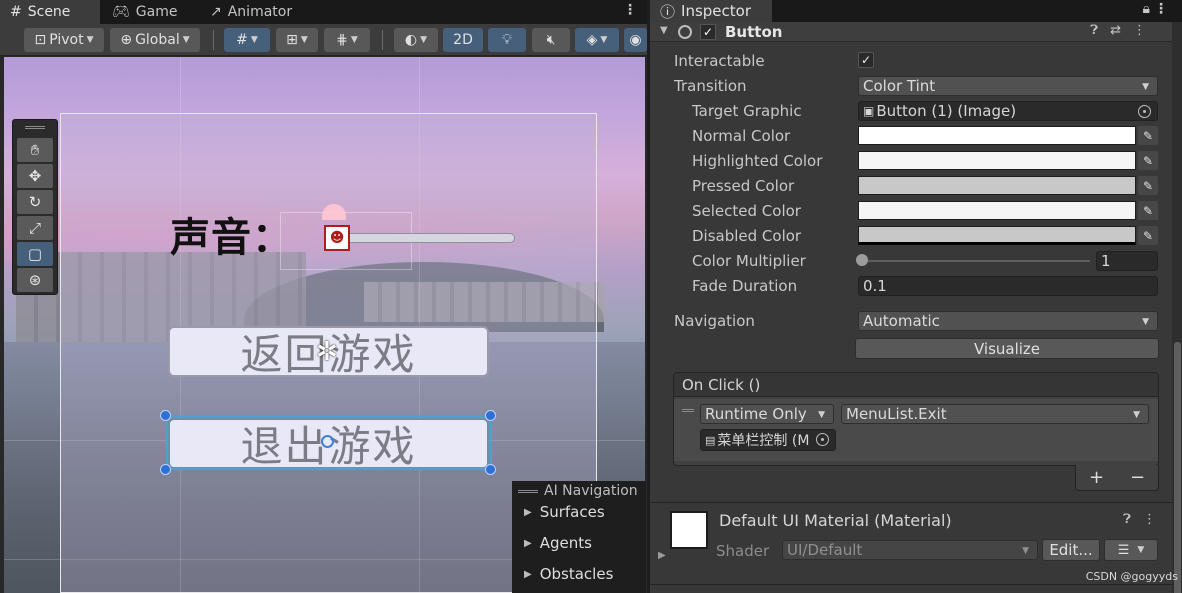 The height and width of the screenshot is (593, 1182). What do you see at coordinates (768, 440) in the screenshot?
I see `target-object-field: ▤ 菜单栏控制 (M` at bounding box center [768, 440].